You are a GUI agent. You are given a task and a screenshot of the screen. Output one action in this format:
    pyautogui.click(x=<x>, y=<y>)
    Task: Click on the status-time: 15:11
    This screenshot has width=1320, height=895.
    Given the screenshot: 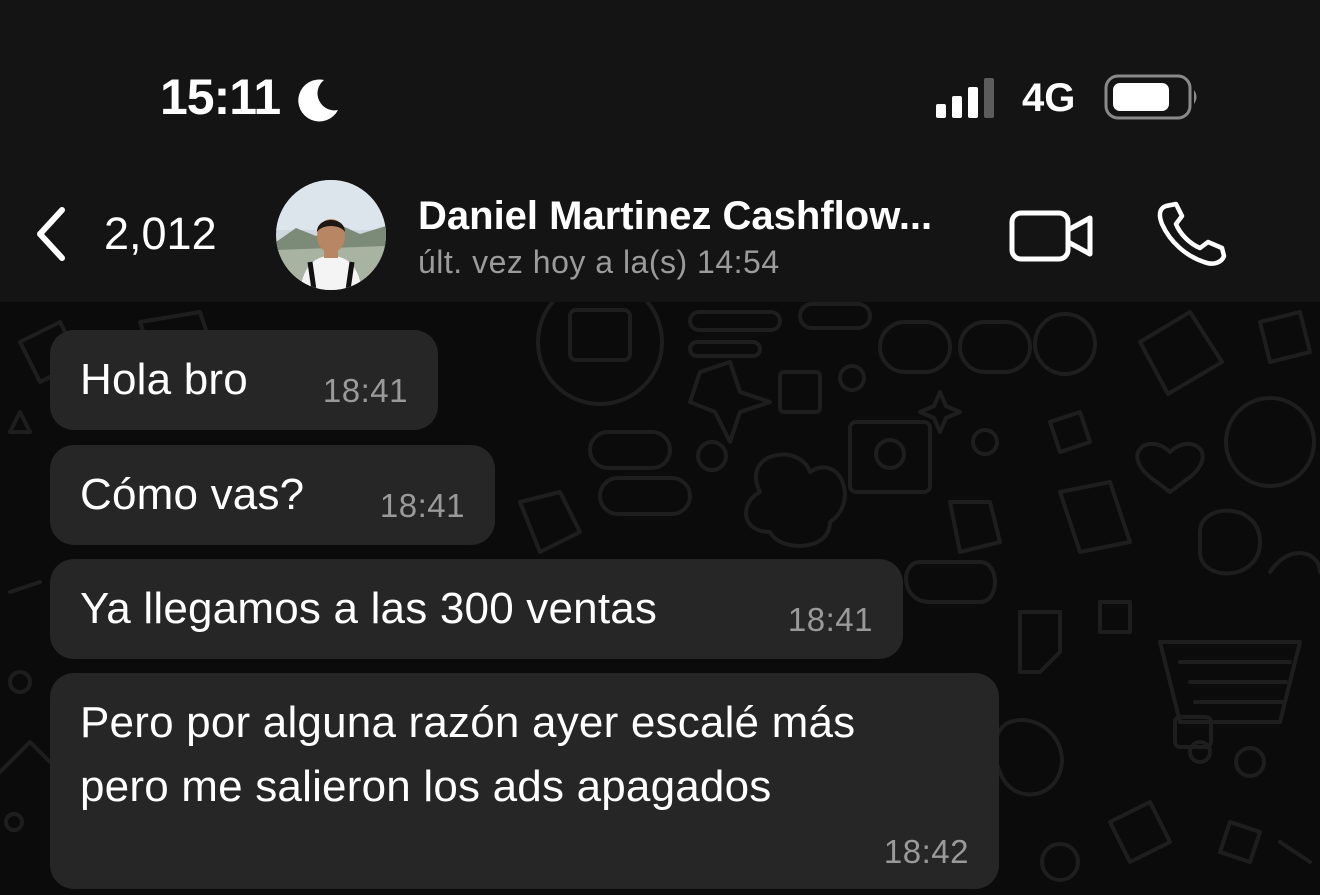 What is the action you would take?
    pyautogui.click(x=220, y=97)
    